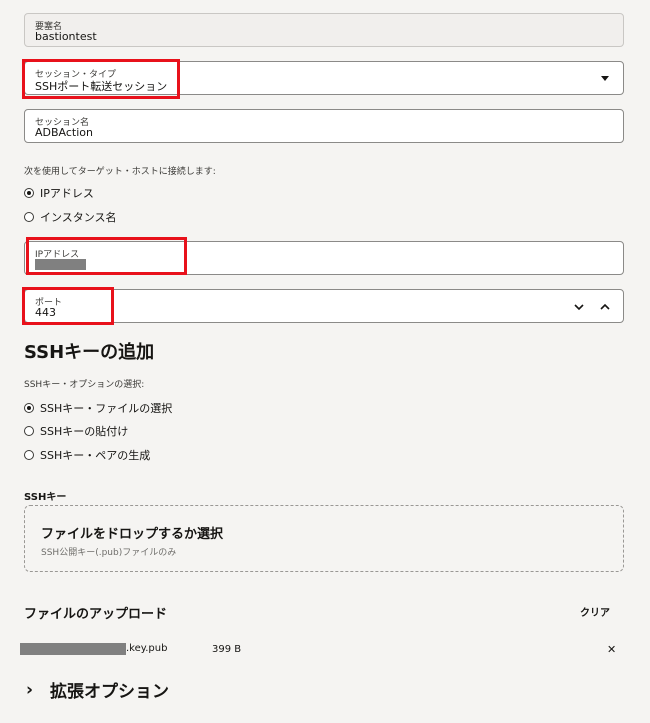 The image size is (650, 723). Describe the element at coordinates (324, 30) in the screenshot. I see `bastion-name-field: 要塞名 bastiontest` at that location.